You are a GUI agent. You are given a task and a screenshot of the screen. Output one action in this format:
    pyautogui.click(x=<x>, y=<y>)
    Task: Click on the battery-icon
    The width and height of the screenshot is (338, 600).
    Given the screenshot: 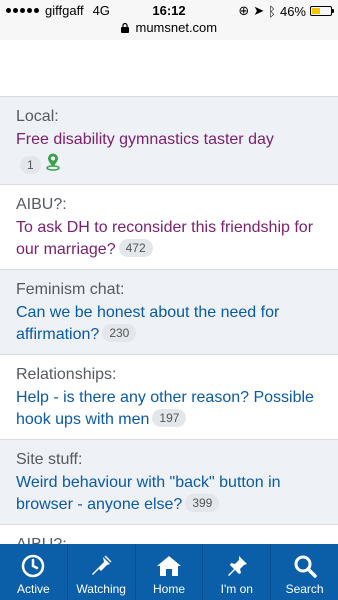 What is the action you would take?
    pyautogui.click(x=322, y=11)
    